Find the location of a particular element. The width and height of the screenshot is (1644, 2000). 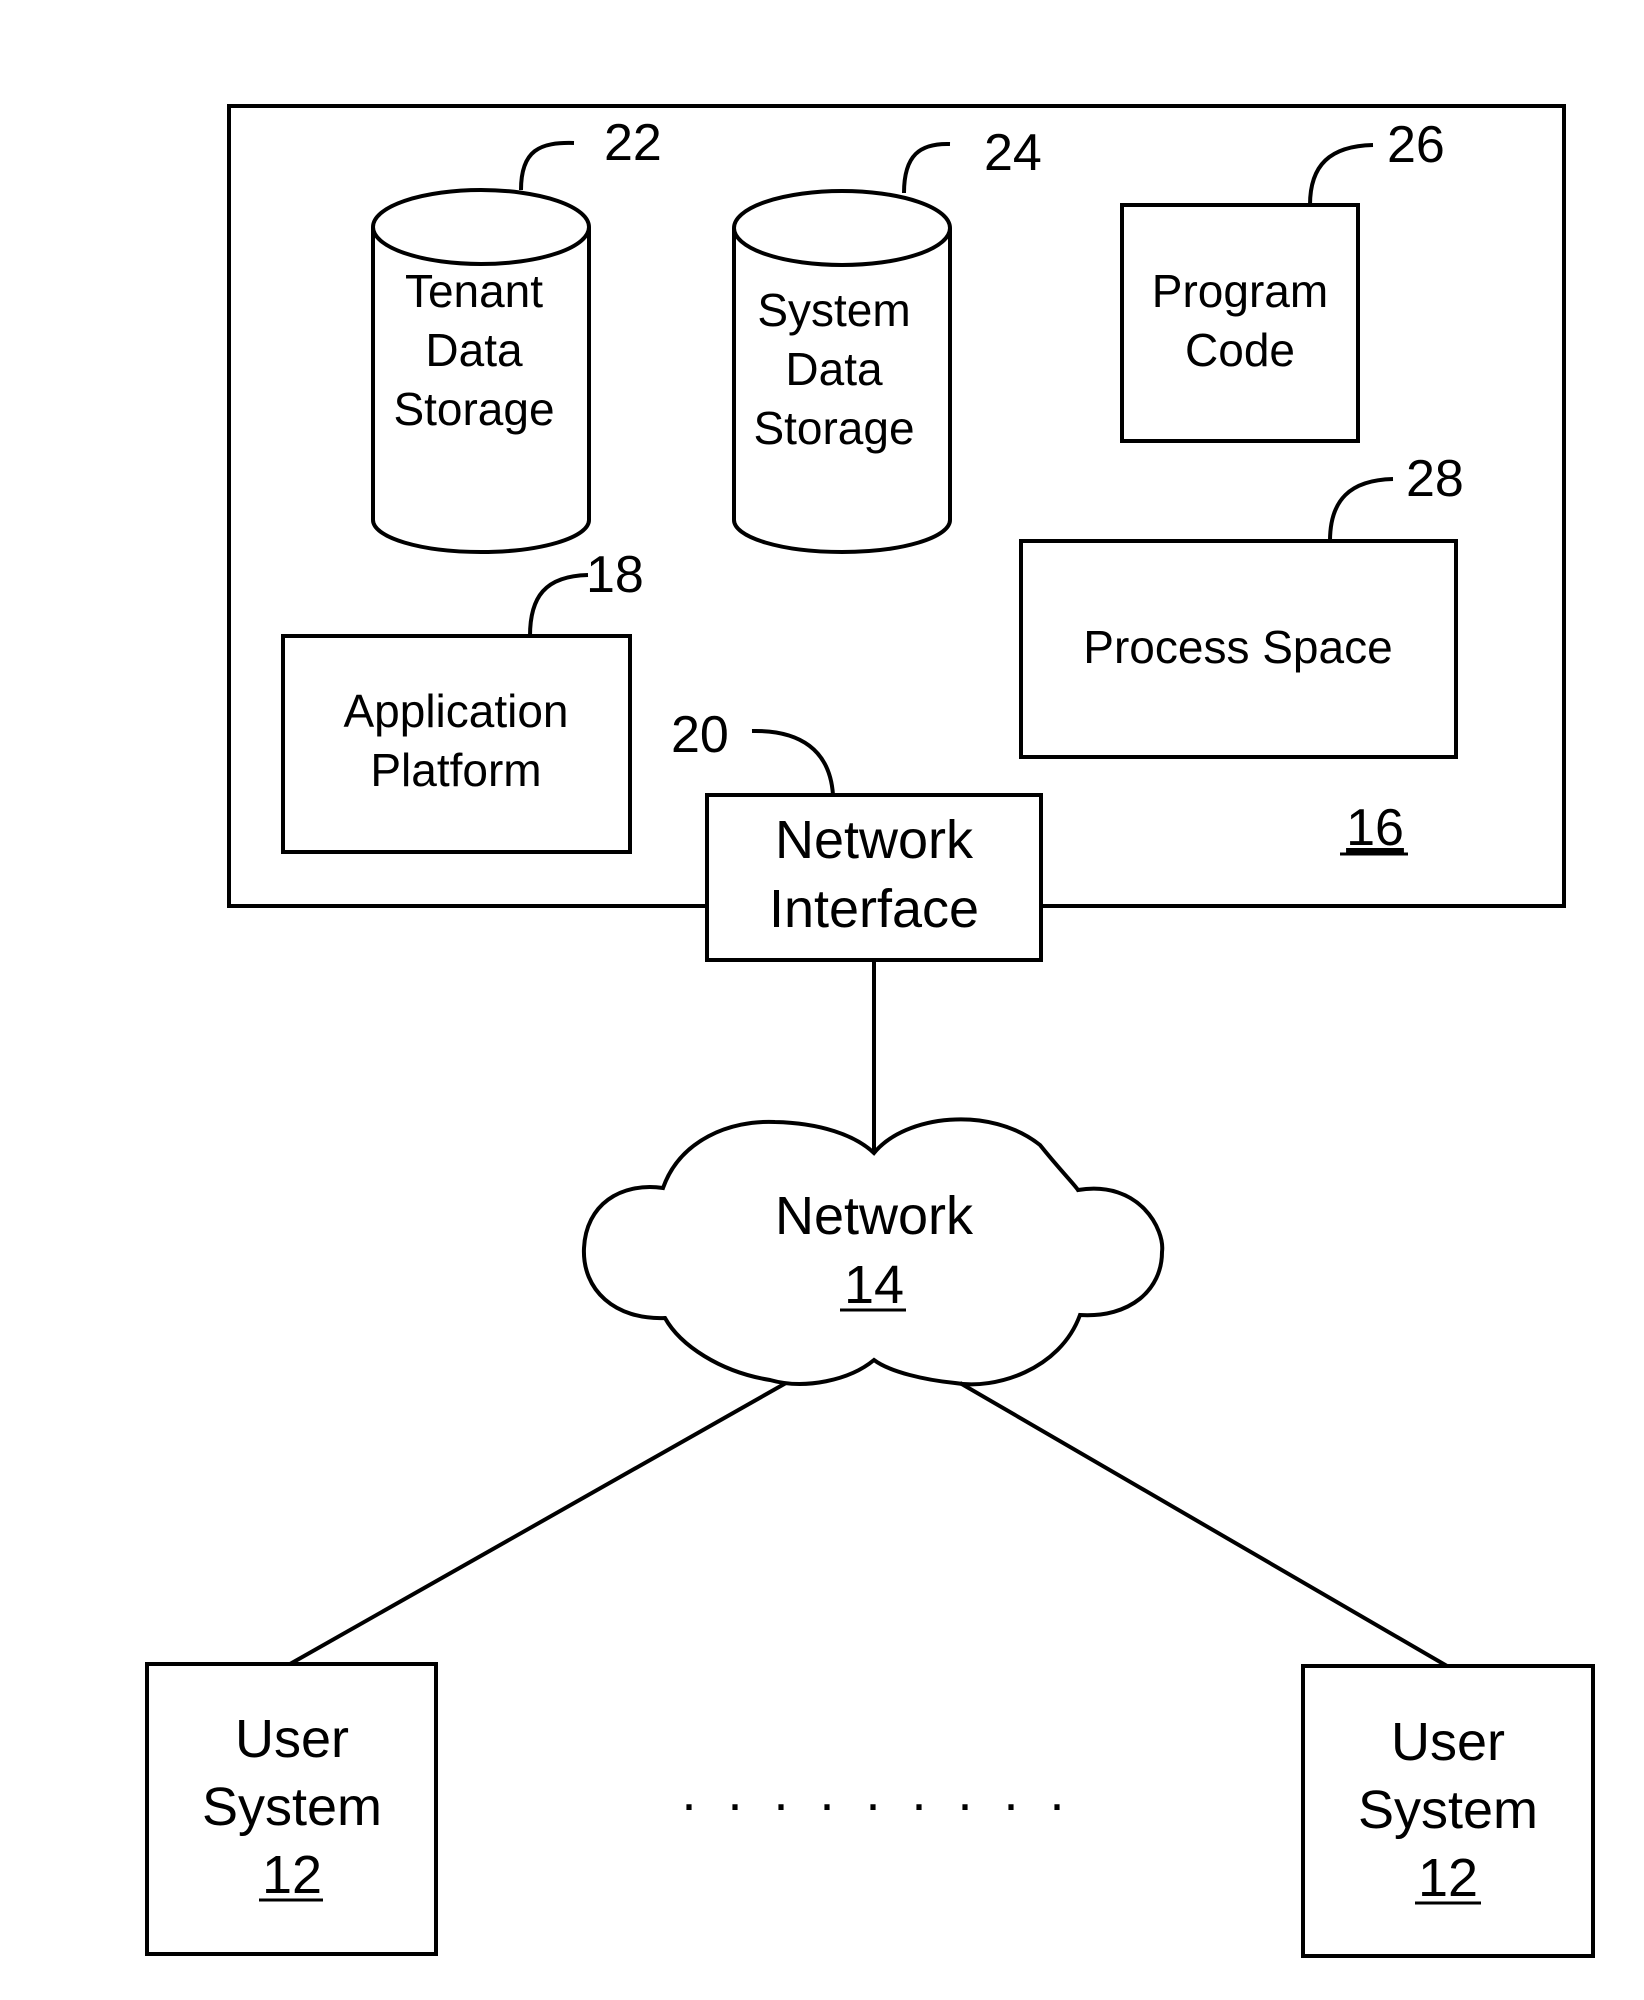

network-interface-ref: 20 is located at coordinates (700, 735).